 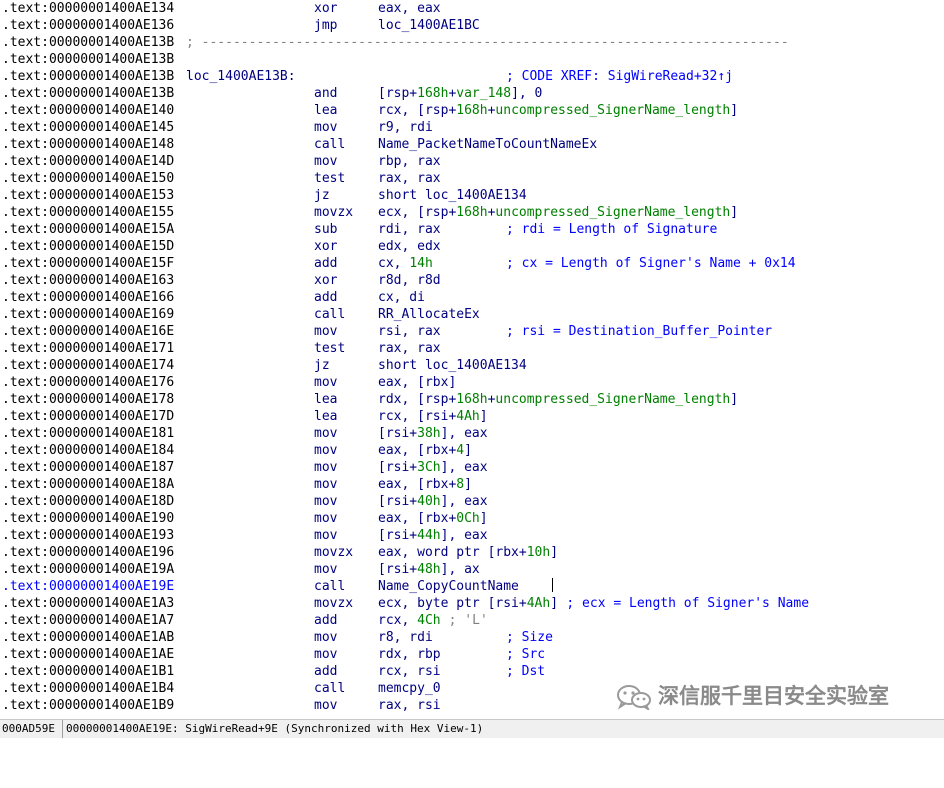 What do you see at coordinates (88, 280) in the screenshot?
I see `row-address: .text:00000001400AE163` at bounding box center [88, 280].